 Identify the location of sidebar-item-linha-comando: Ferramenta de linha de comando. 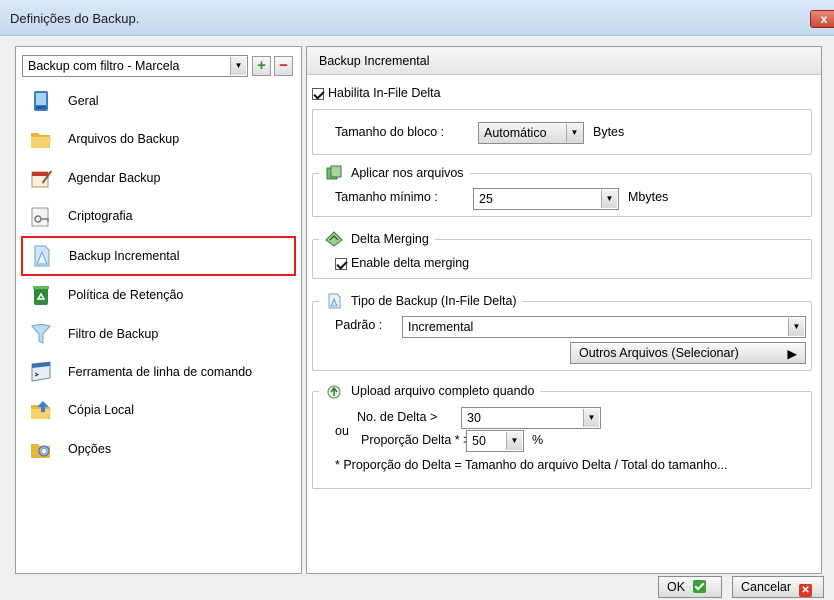
(158, 372).